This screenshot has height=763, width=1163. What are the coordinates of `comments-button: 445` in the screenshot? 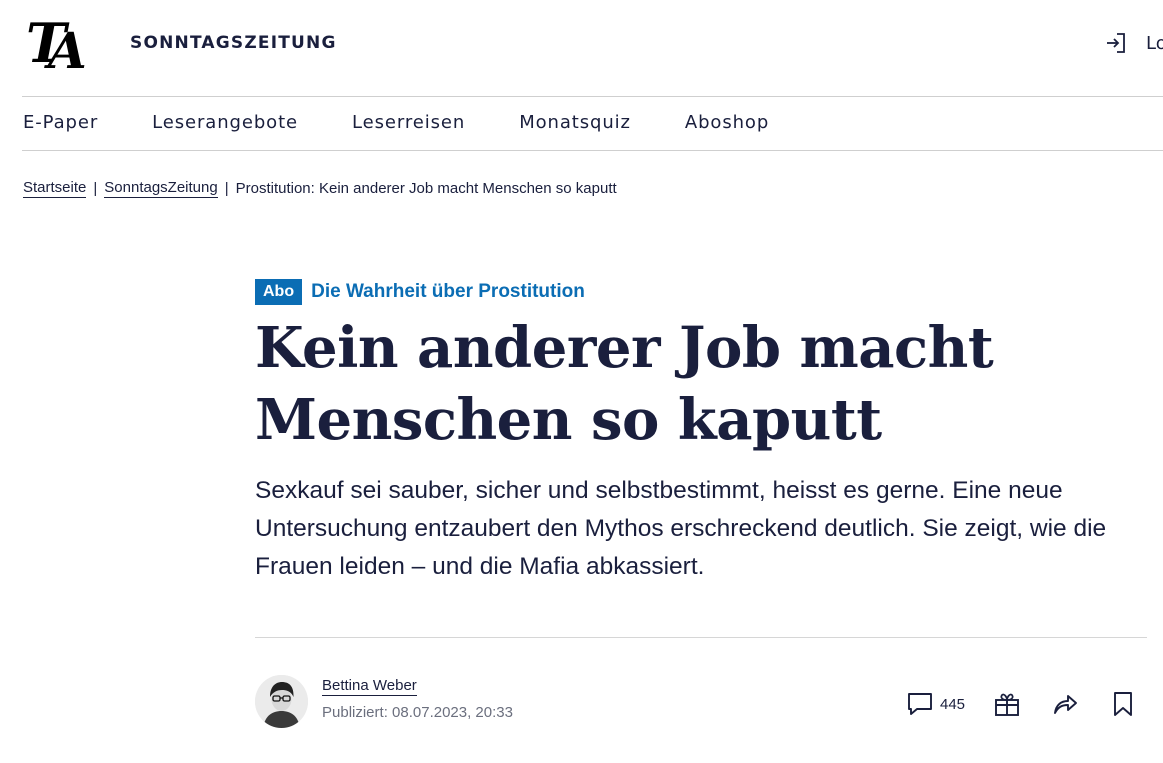 It's located at (949, 704).